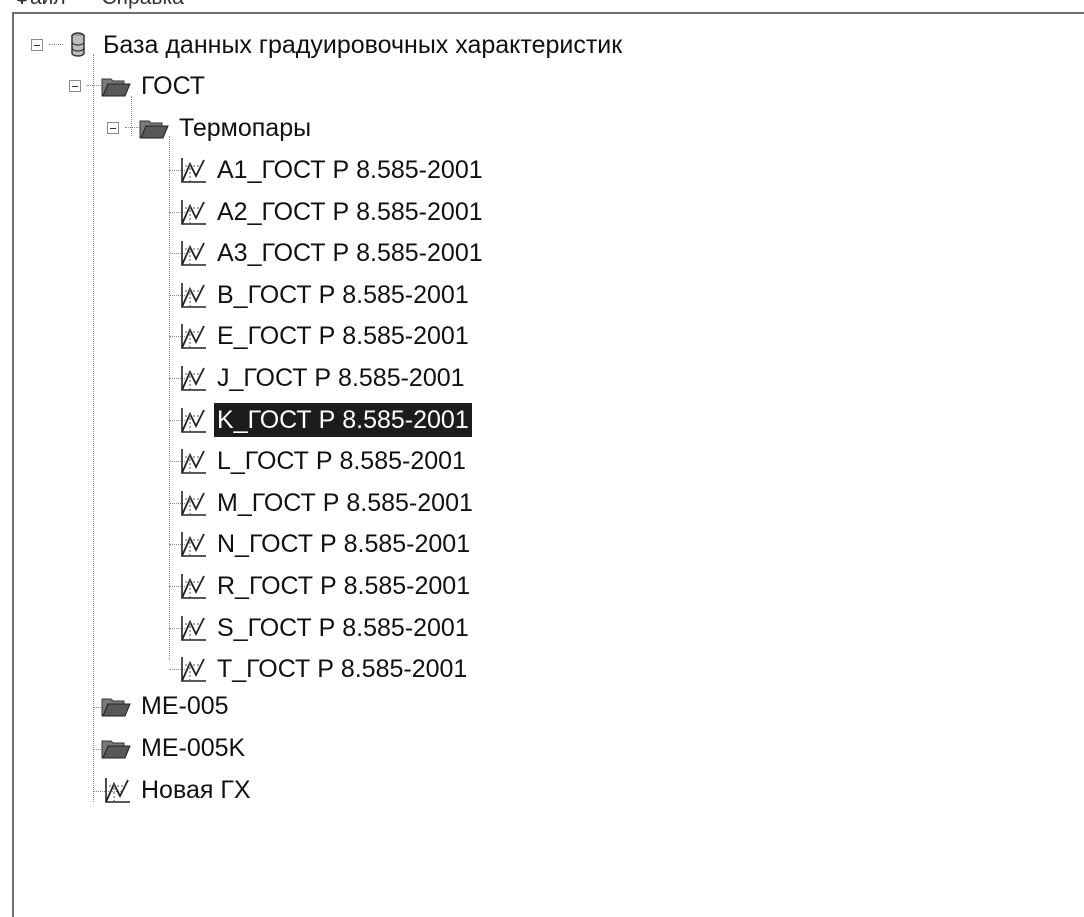 The image size is (1084, 917). I want to click on tree-item-thermocouple: T_ГОСТ Р 8.585-2001, so click(323, 669).